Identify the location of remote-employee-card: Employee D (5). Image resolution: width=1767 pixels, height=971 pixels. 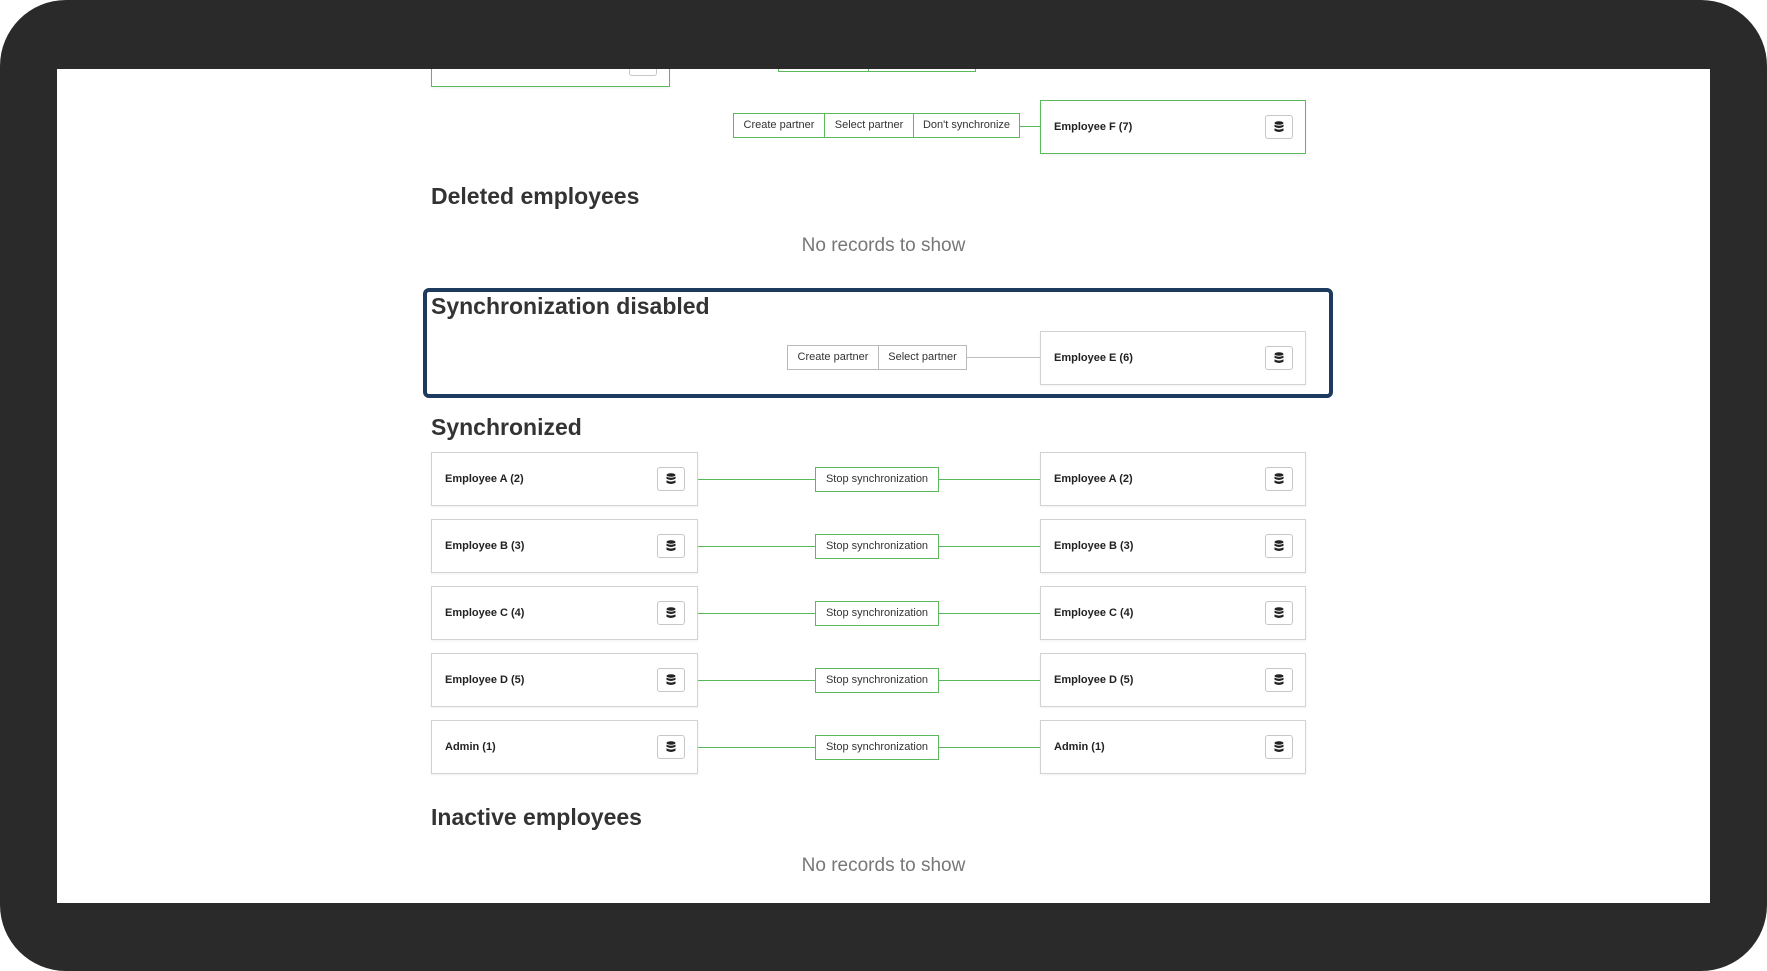
(1173, 680).